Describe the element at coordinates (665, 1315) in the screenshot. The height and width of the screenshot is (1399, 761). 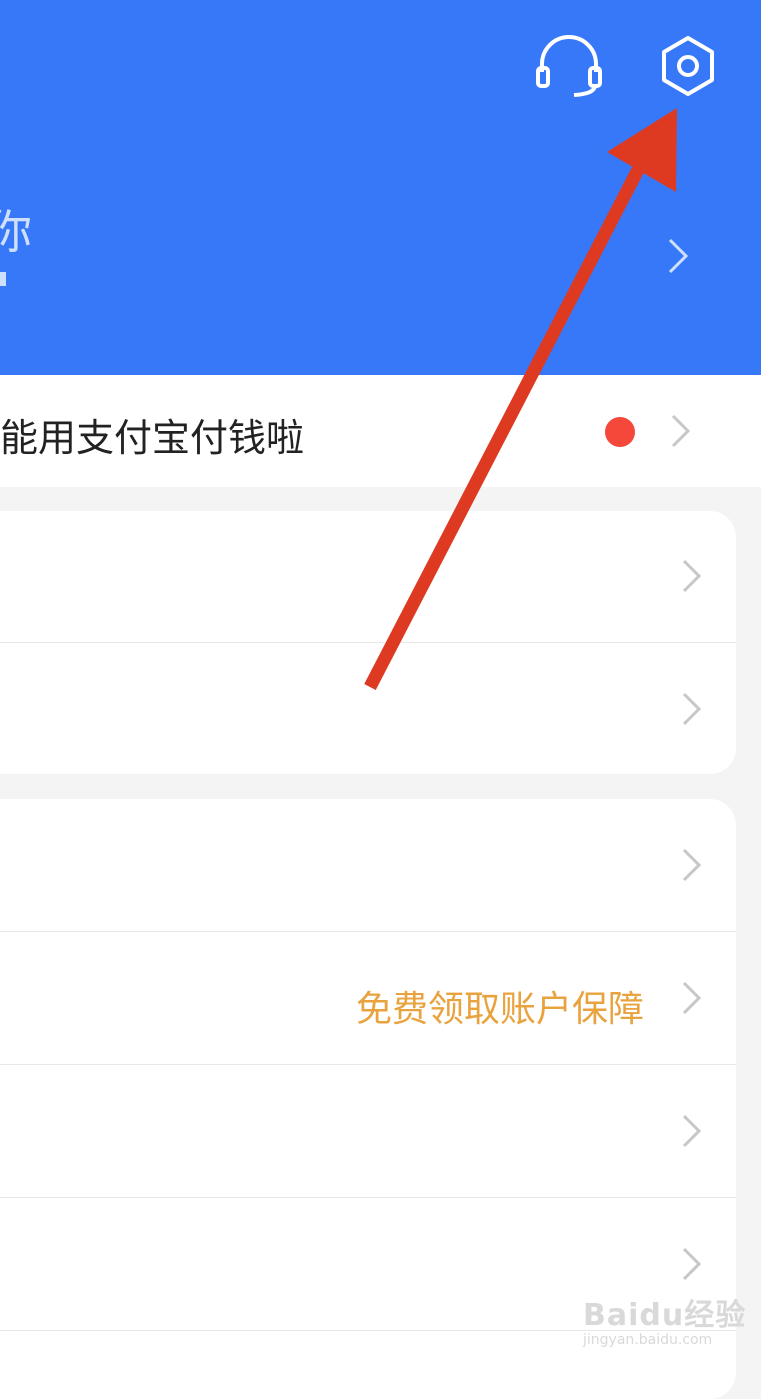
I see `watermark-logo: Baidu经验` at that location.